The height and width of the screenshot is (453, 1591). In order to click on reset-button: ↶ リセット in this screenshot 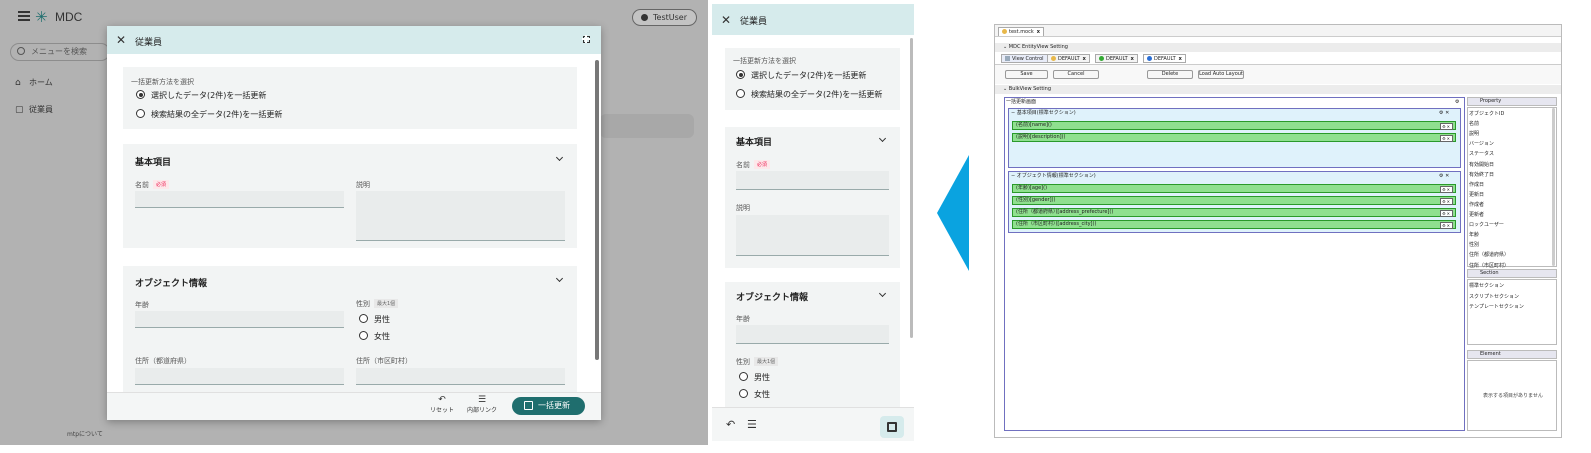, I will do `click(442, 404)`.